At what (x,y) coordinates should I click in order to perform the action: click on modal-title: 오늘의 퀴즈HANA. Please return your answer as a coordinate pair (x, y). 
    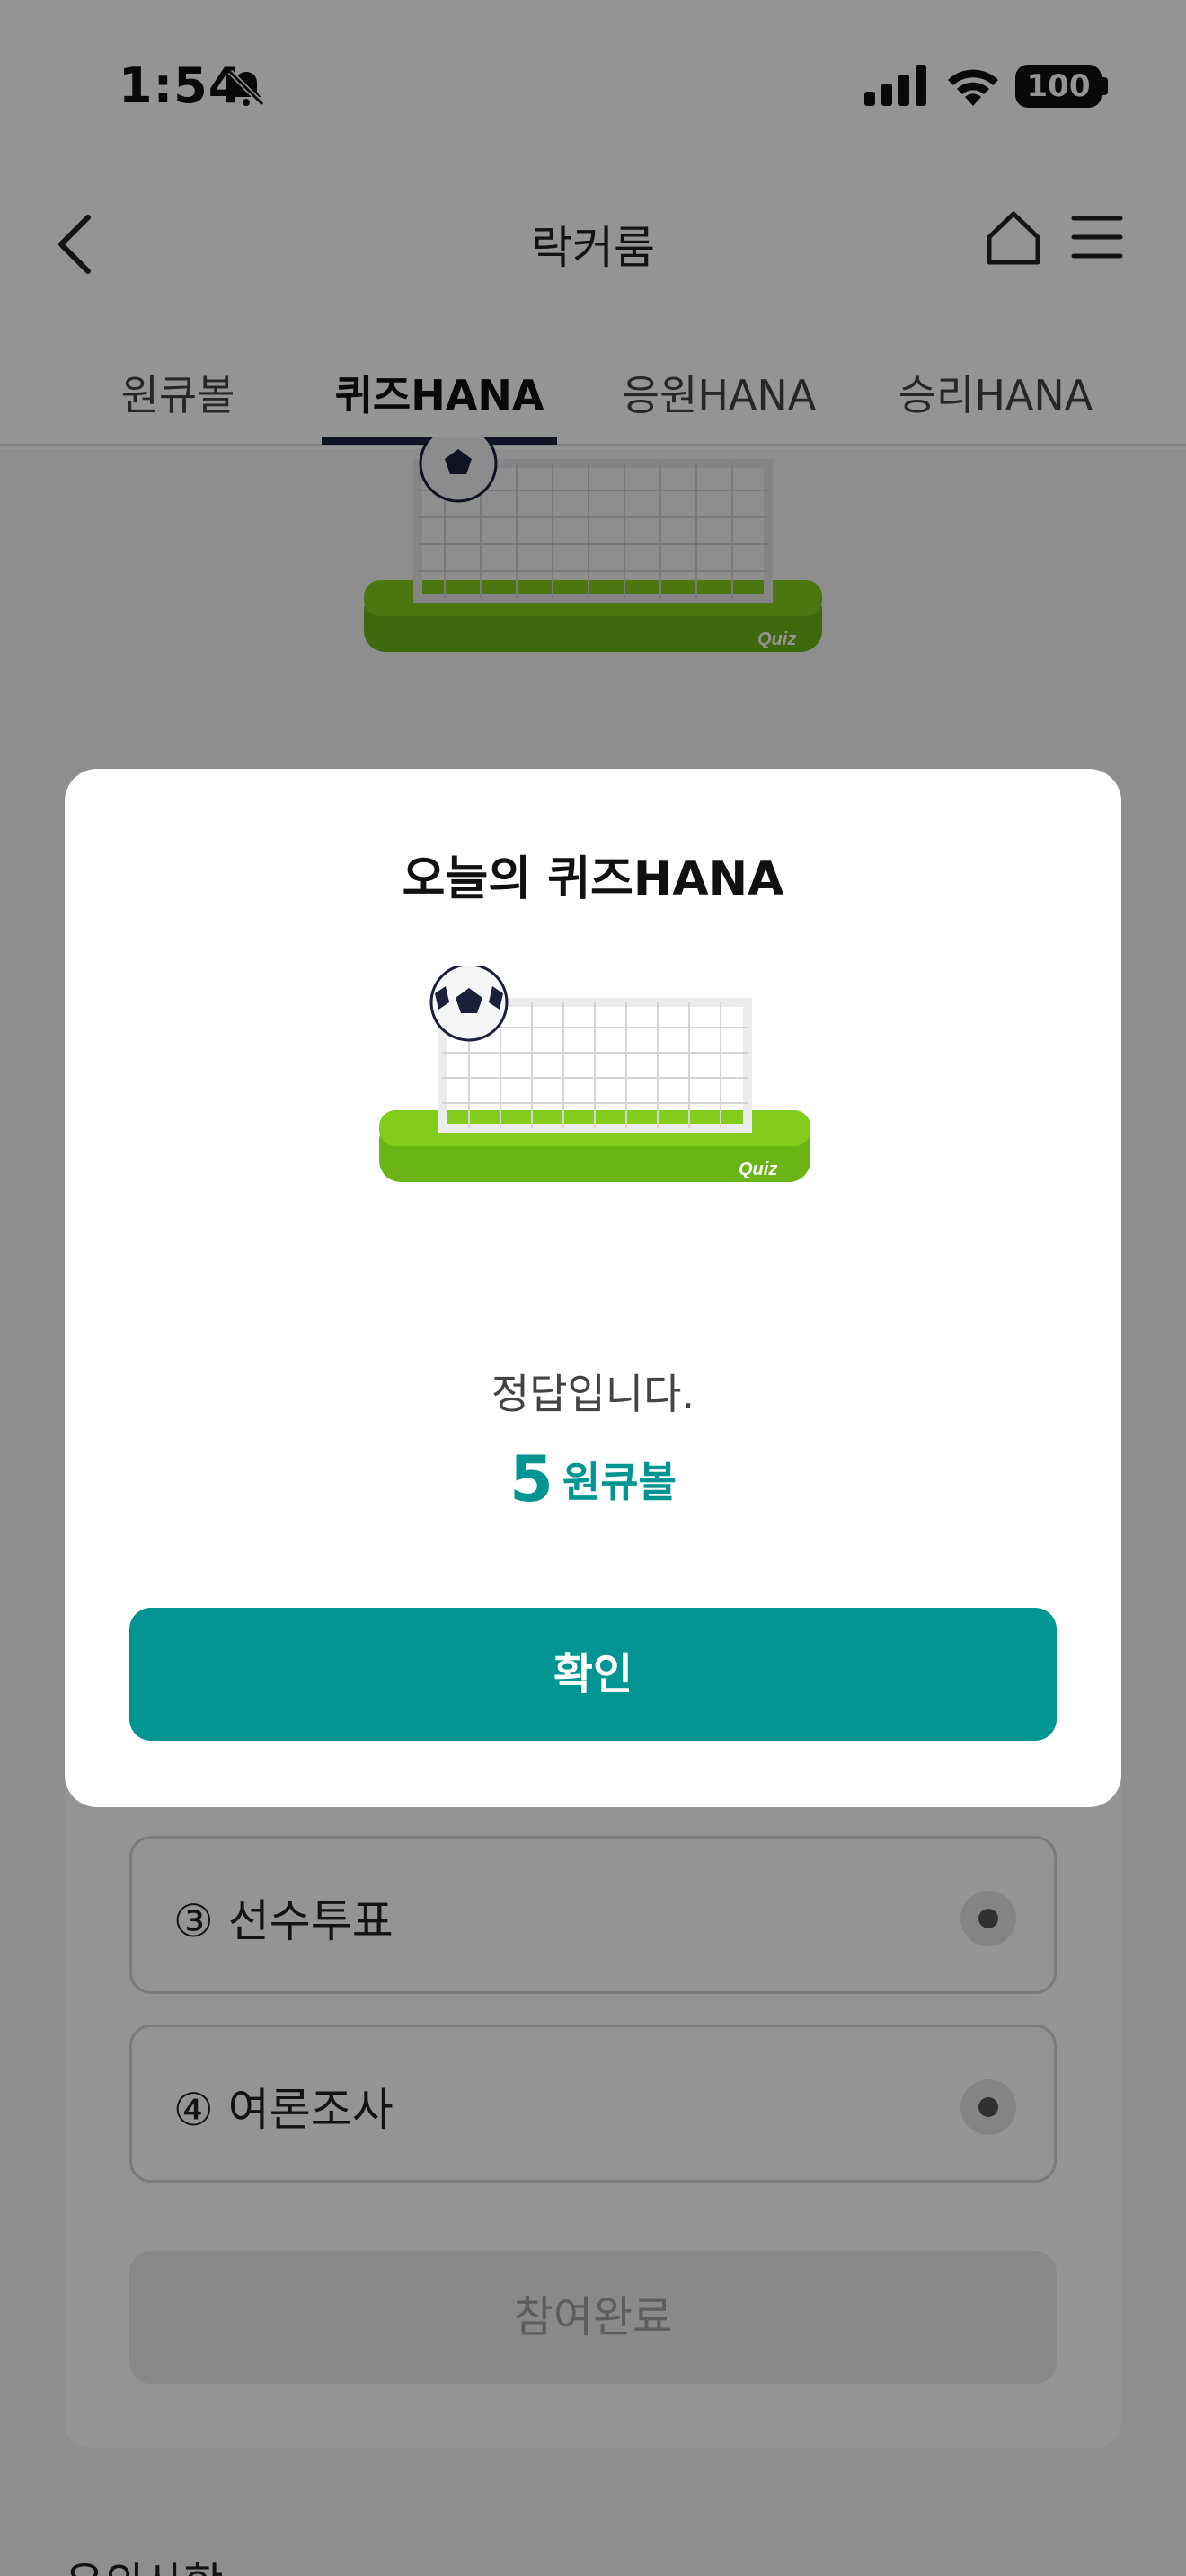
    Looking at the image, I should click on (593, 879).